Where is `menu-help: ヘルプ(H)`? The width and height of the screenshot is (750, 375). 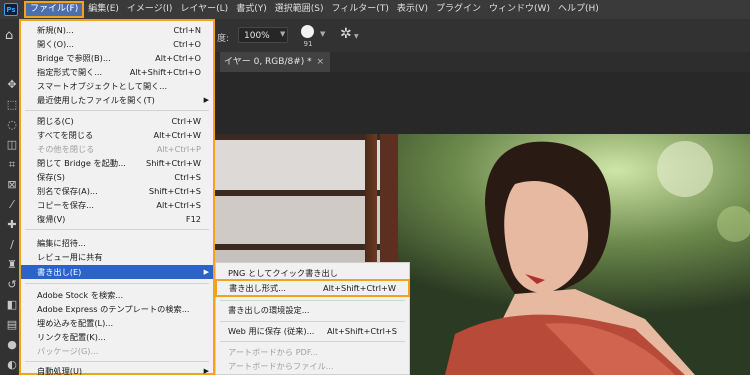 menu-help: ヘルプ(H) is located at coordinates (578, 9).